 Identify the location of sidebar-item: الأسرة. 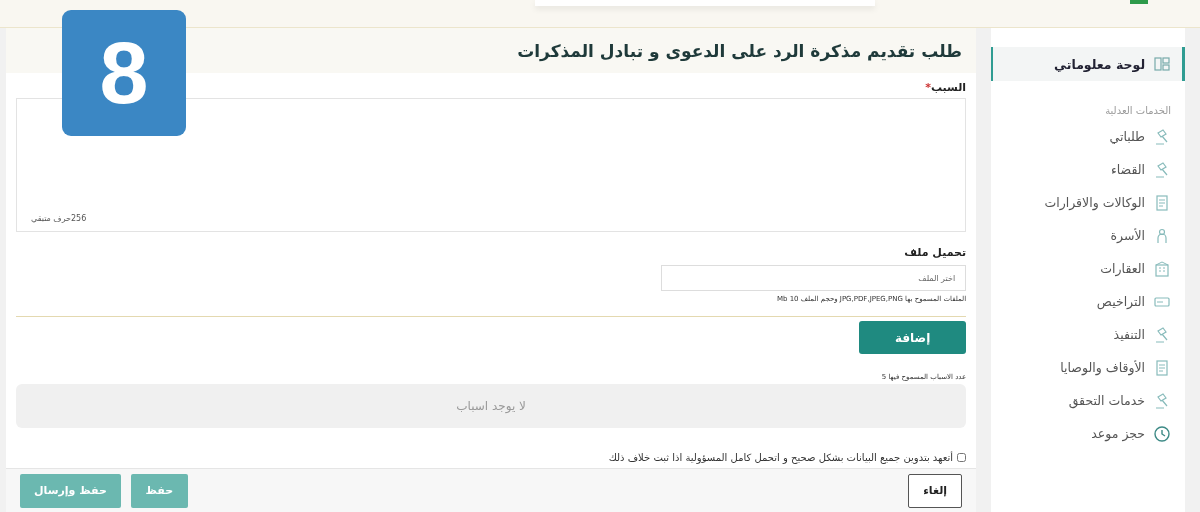
(1088, 235).